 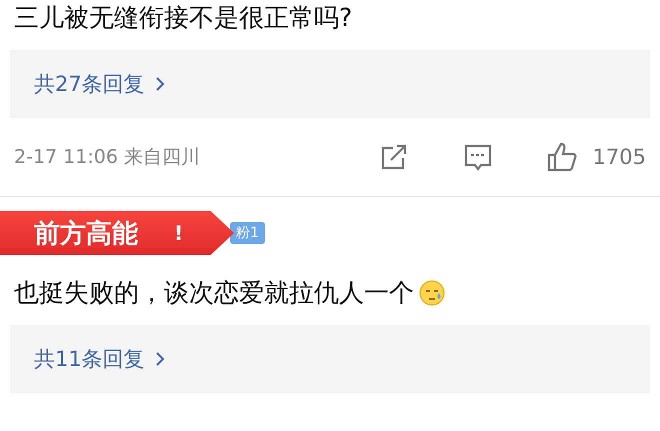 What do you see at coordinates (107, 157) in the screenshot?
I see `comment-meta: 2-17 11:06 来自四川` at bounding box center [107, 157].